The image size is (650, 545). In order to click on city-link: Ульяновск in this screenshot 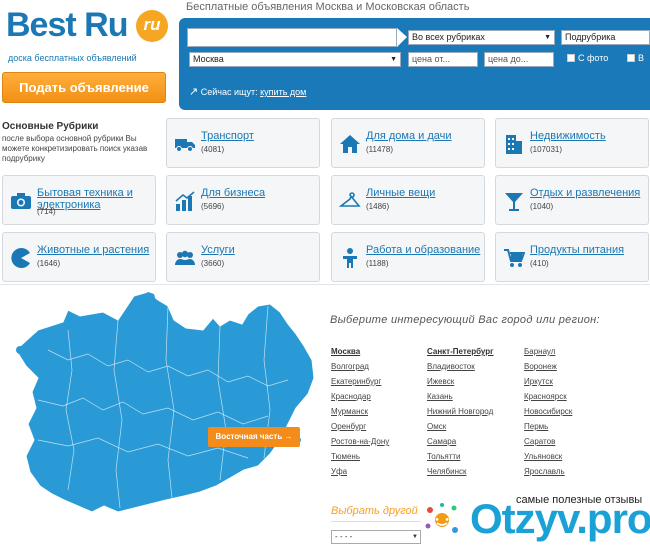, I will do `click(543, 456)`.